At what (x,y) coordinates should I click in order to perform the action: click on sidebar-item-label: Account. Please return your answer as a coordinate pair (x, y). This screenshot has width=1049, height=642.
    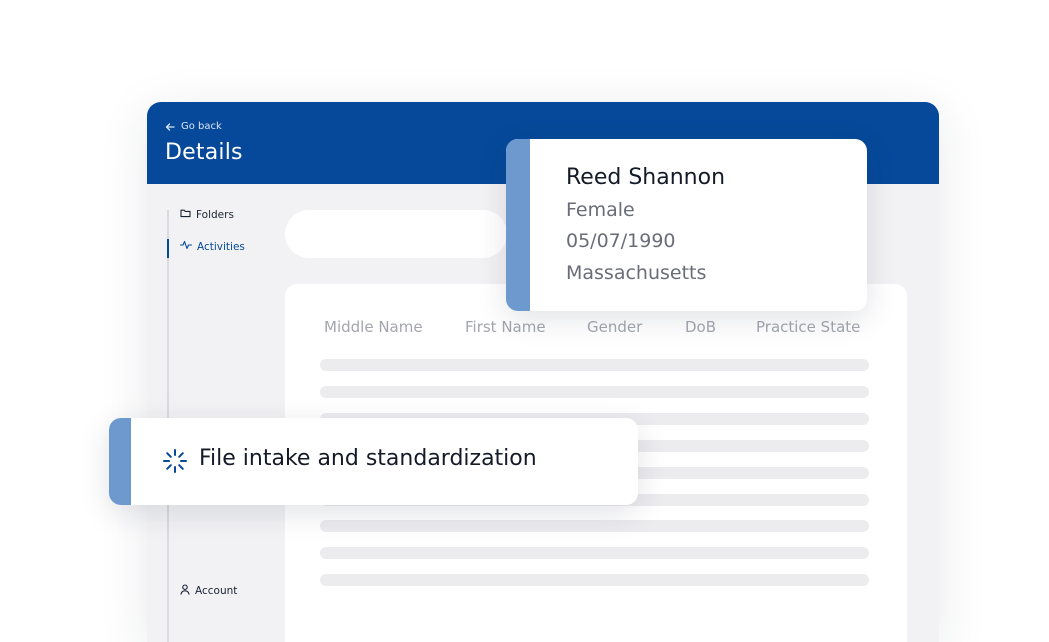
    Looking at the image, I should click on (216, 591).